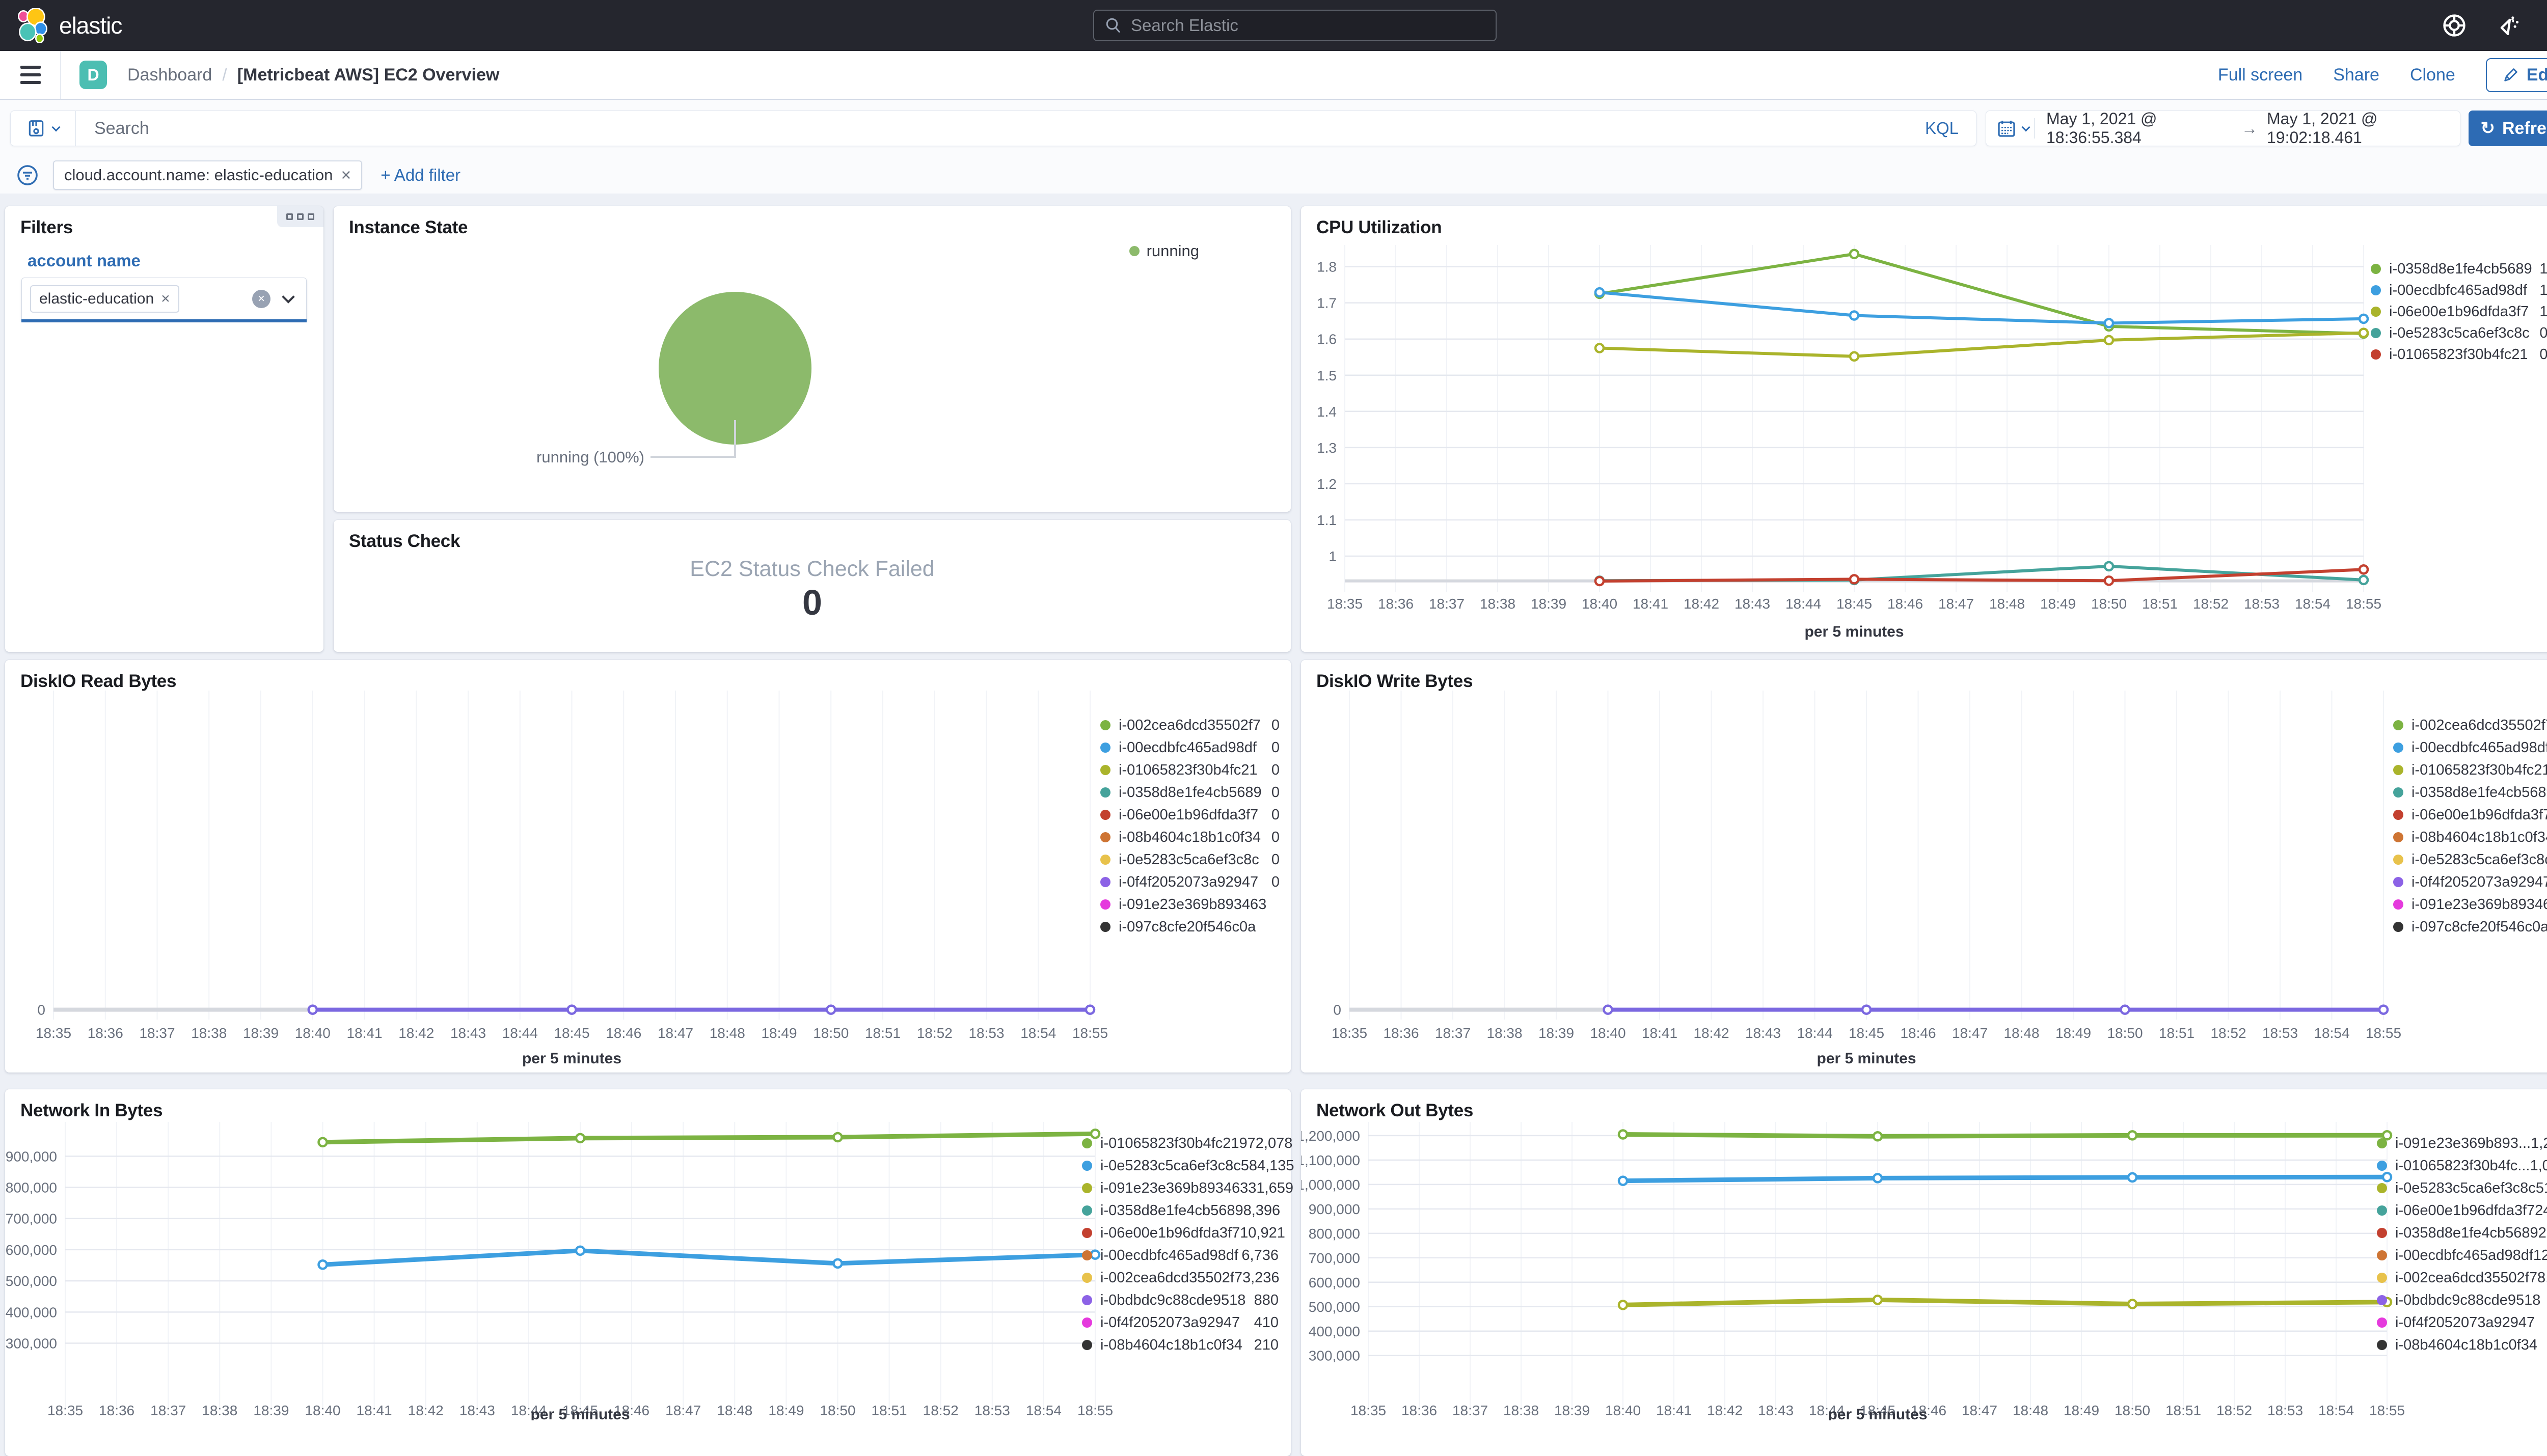  I want to click on date-from: May 1, 2021 @ 18:36:55.384, so click(2139, 128).